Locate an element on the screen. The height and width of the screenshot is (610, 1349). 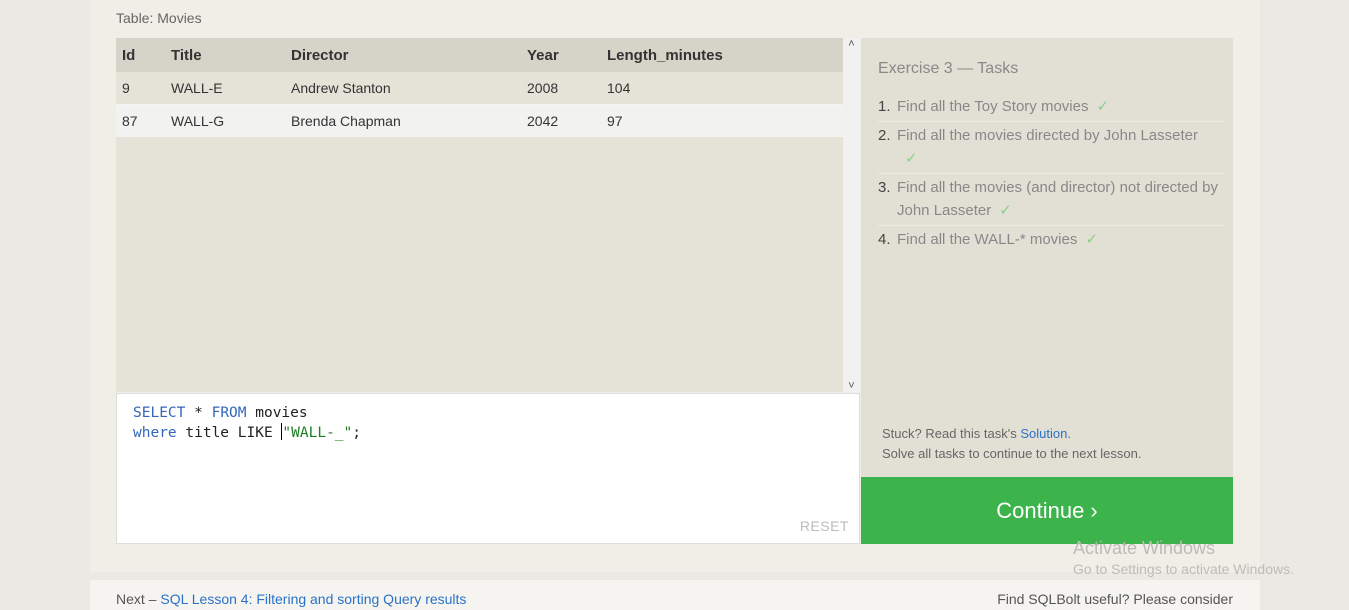
table-label: Table: Movies is located at coordinates (159, 18).